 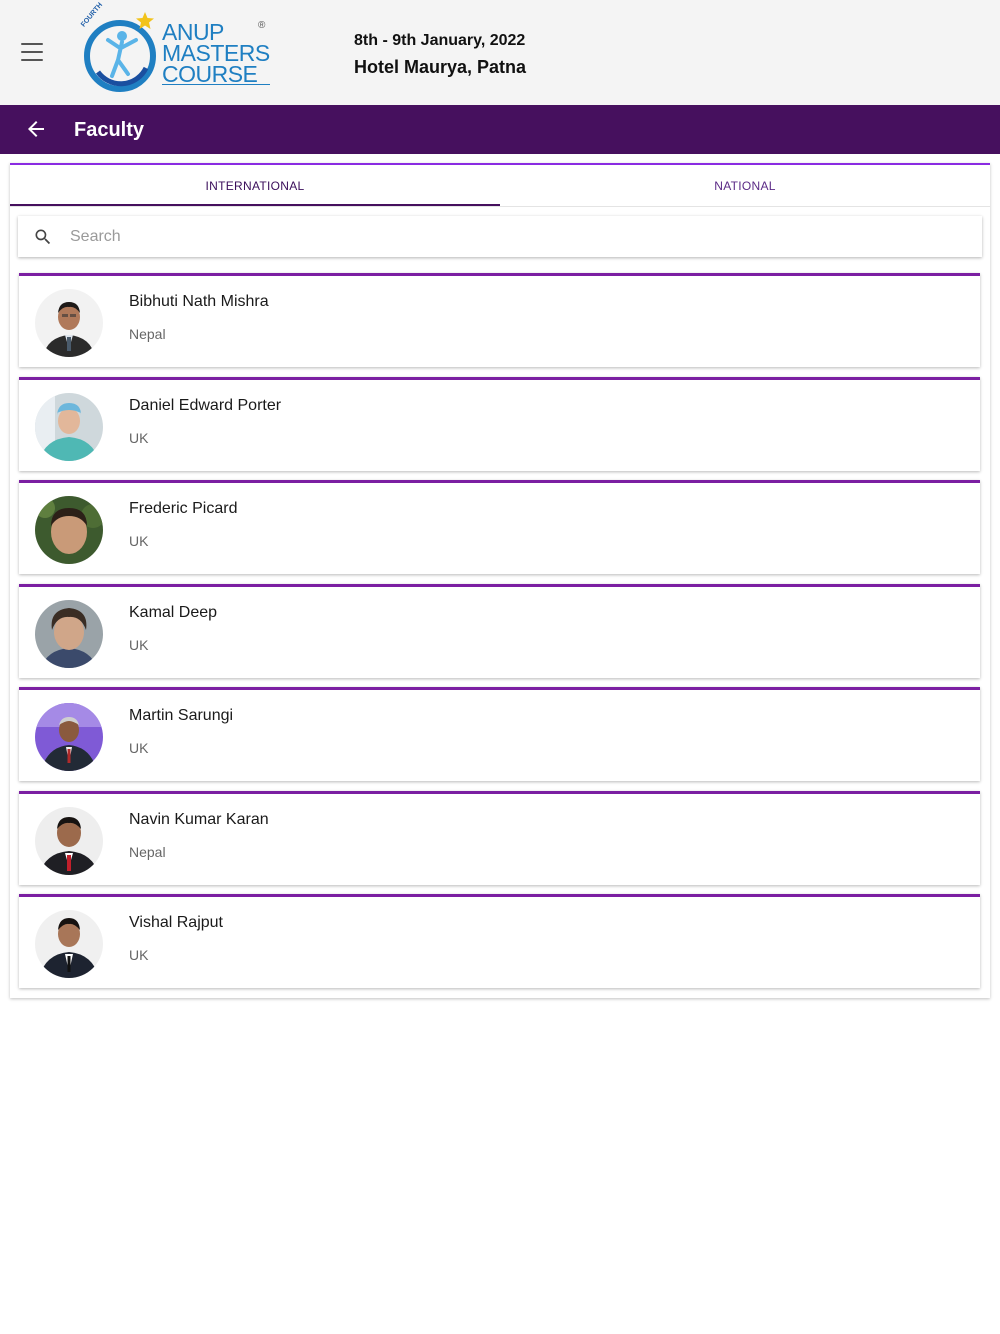 What do you see at coordinates (499, 630) in the screenshot?
I see `faculty-list-item: Kamal Deep UK` at bounding box center [499, 630].